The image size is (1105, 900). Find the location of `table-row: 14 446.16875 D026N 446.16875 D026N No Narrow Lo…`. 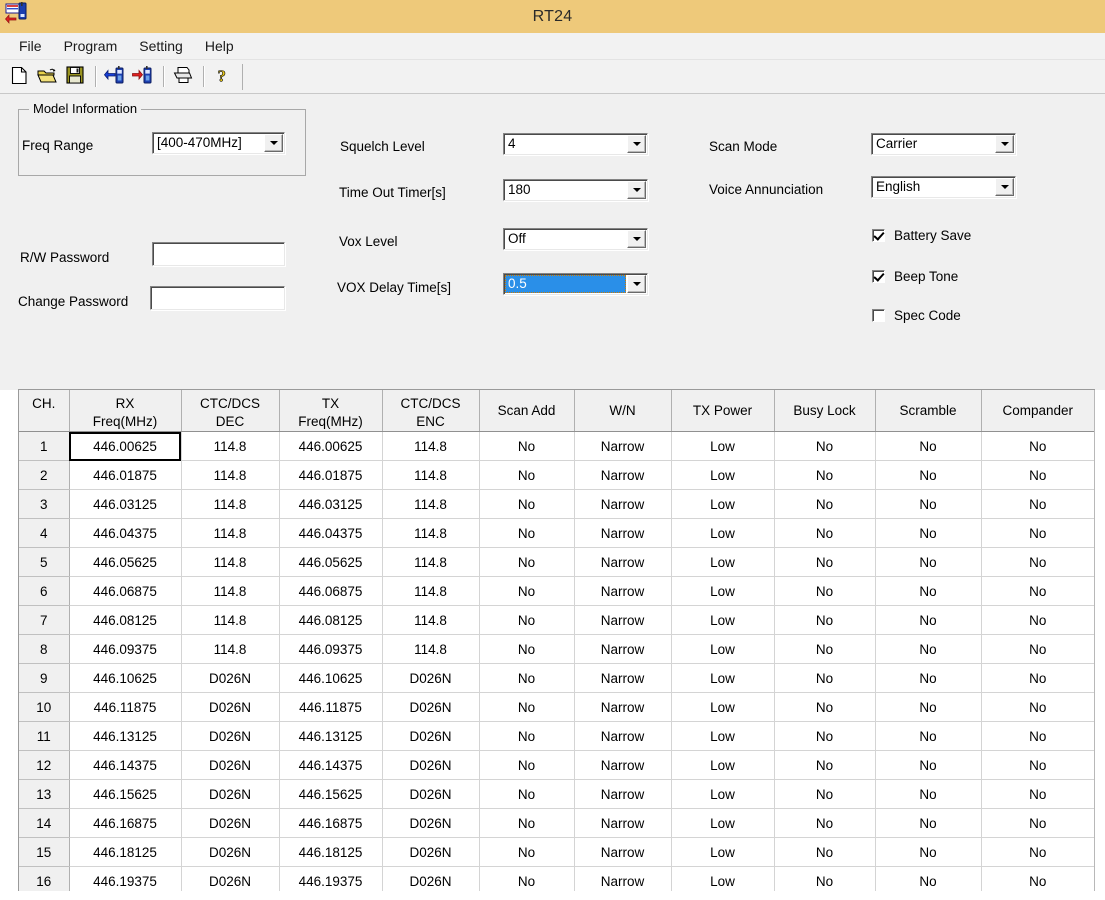

table-row: 14 446.16875 D026N 446.16875 D026N No Narrow Lo… is located at coordinates (556, 823).